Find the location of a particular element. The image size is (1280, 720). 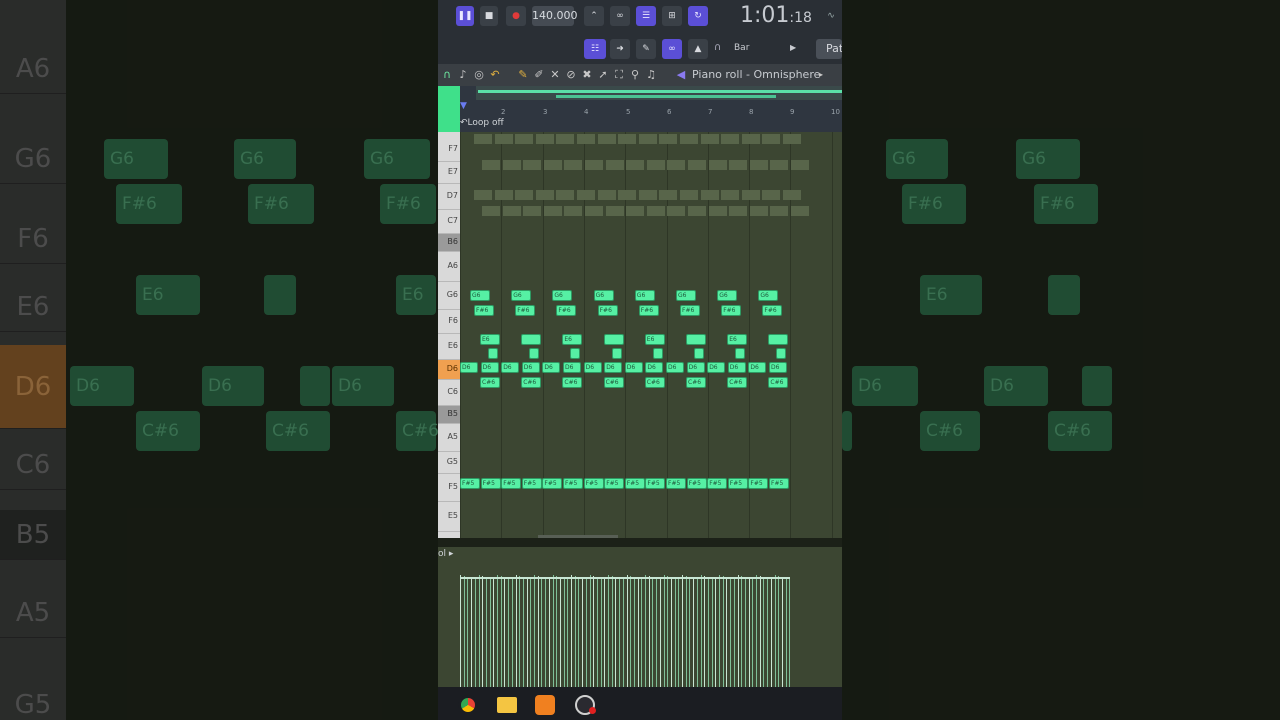

note: E6 is located at coordinates (737, 339).